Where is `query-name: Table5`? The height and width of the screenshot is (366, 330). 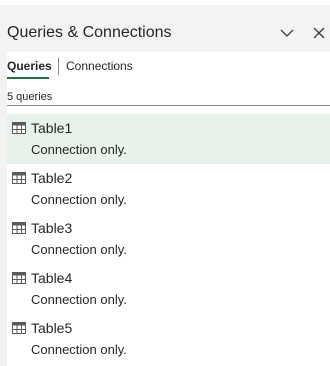
query-name: Table5 is located at coordinates (52, 328).